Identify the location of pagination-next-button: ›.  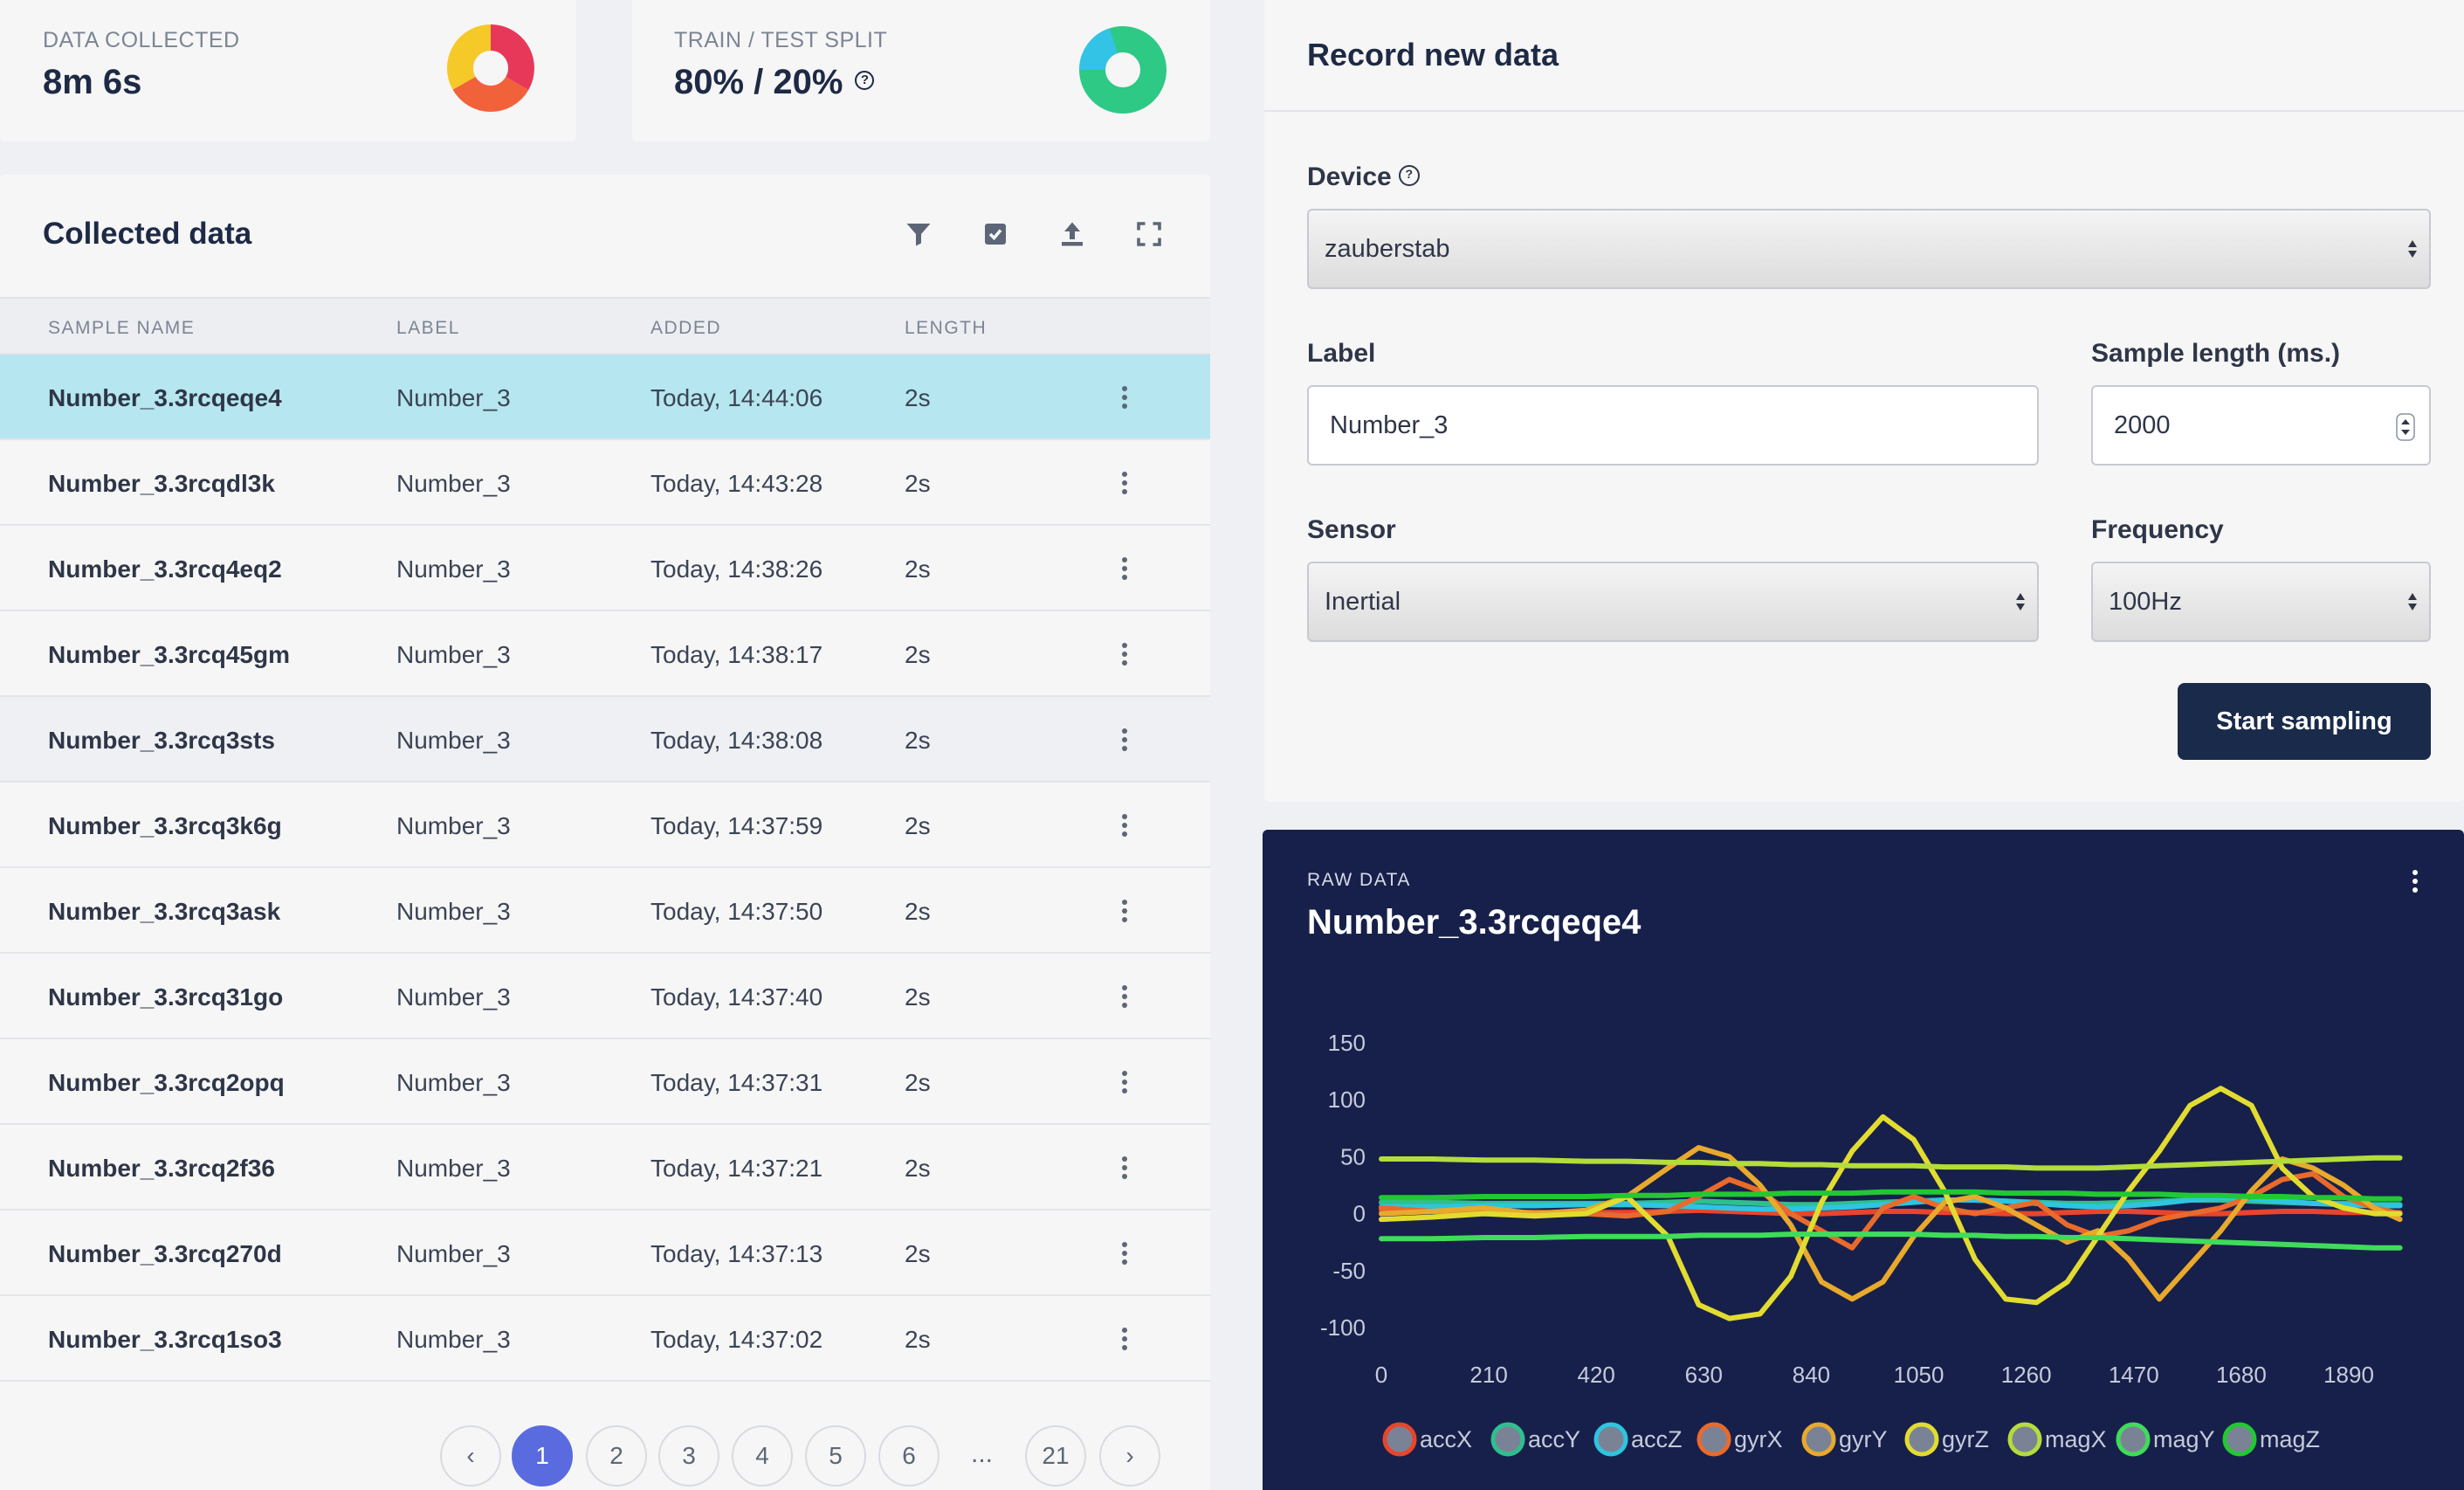
(1129, 1456).